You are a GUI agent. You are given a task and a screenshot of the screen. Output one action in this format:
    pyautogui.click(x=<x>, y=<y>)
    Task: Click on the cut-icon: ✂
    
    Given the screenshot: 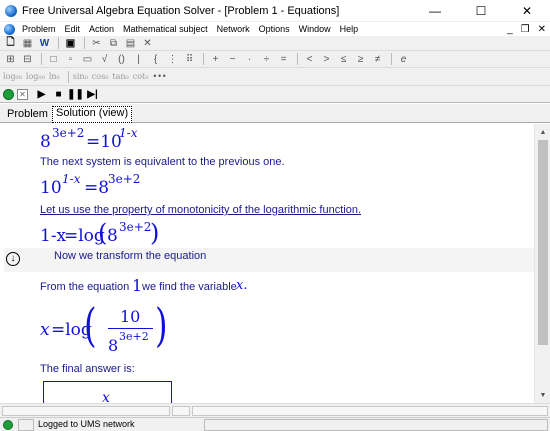 What is the action you would take?
    pyautogui.click(x=96, y=43)
    